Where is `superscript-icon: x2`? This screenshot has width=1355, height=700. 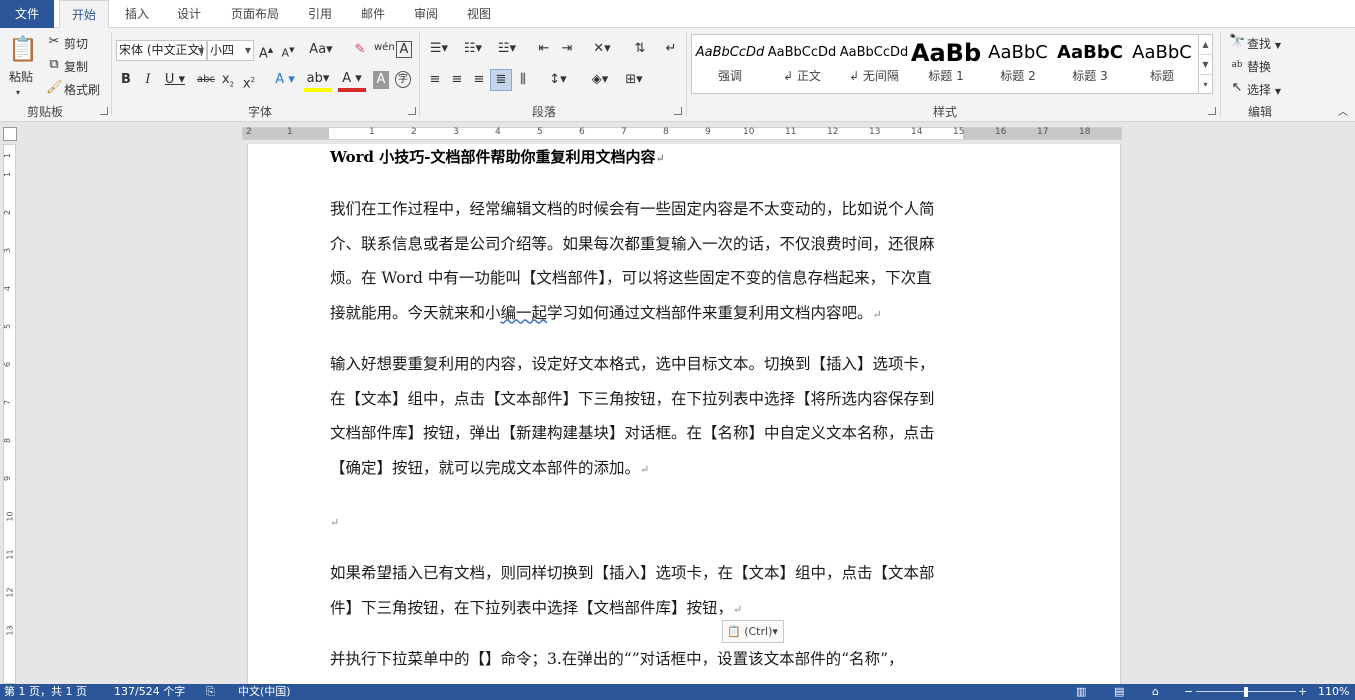
superscript-icon: x2 is located at coordinates (249, 82).